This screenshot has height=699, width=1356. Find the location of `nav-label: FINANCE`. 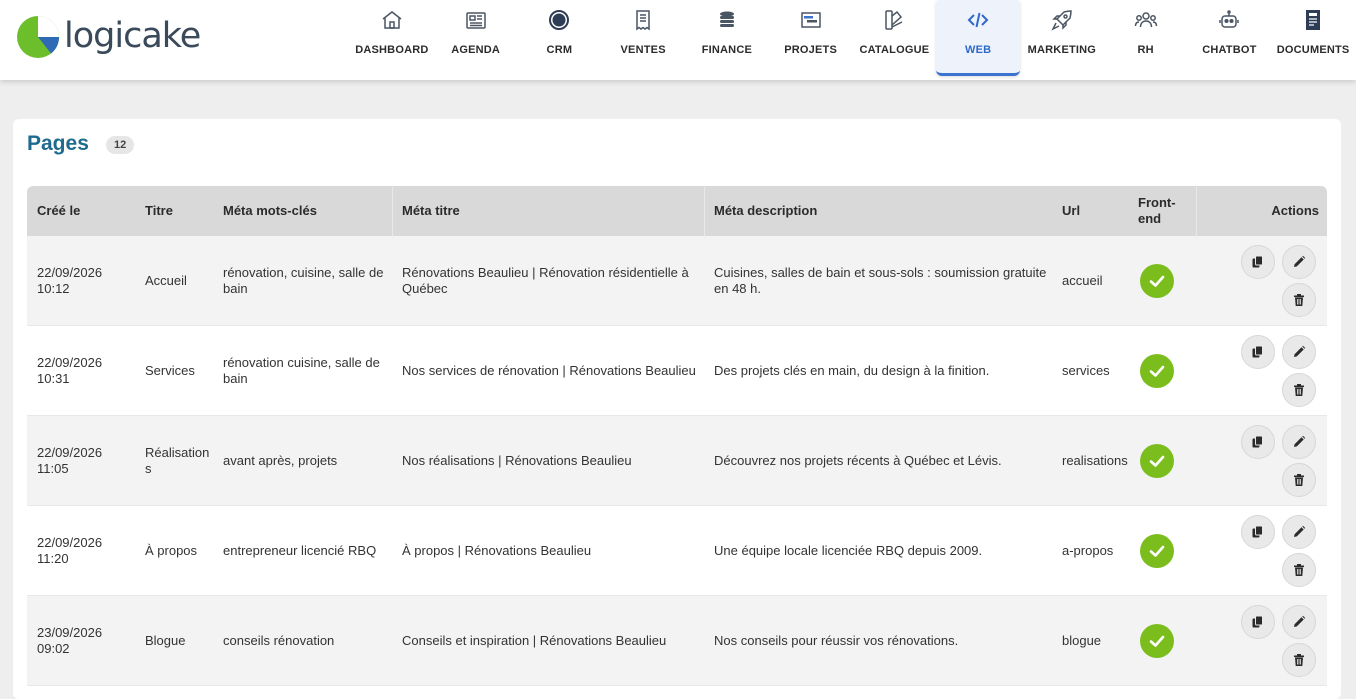

nav-label: FINANCE is located at coordinates (727, 50).